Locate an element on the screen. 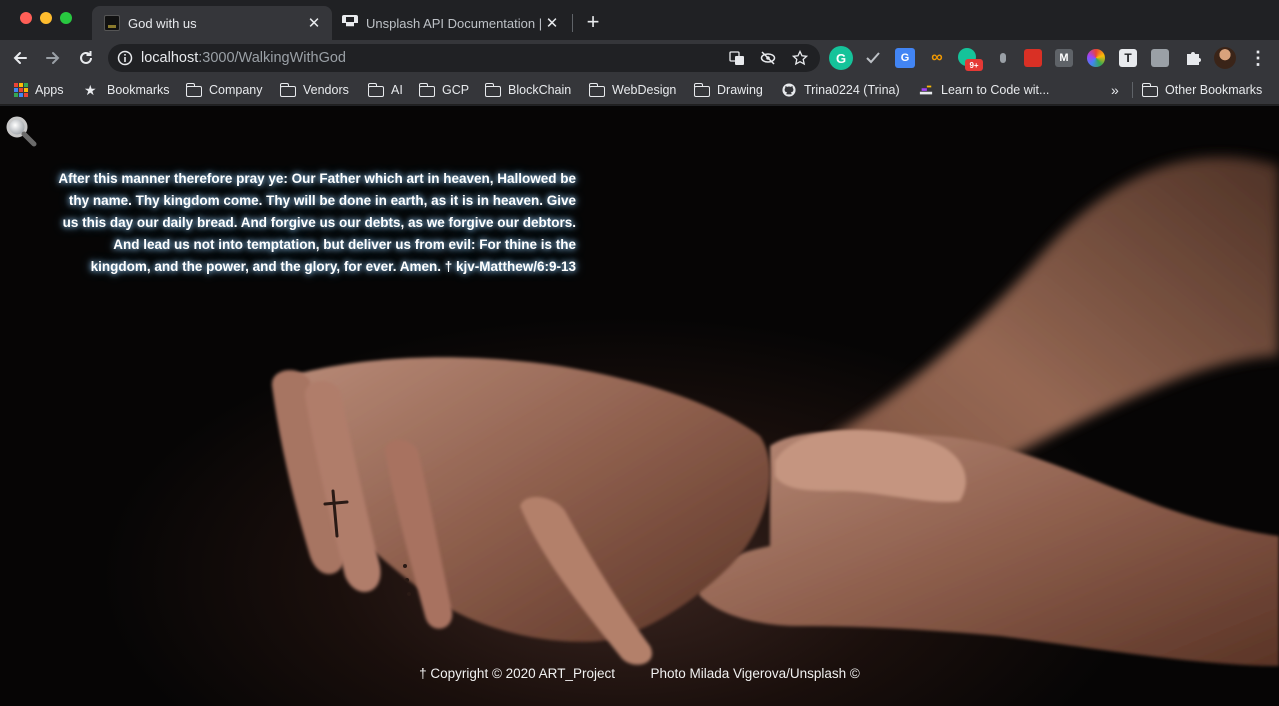  reload-button is located at coordinates (86, 58).